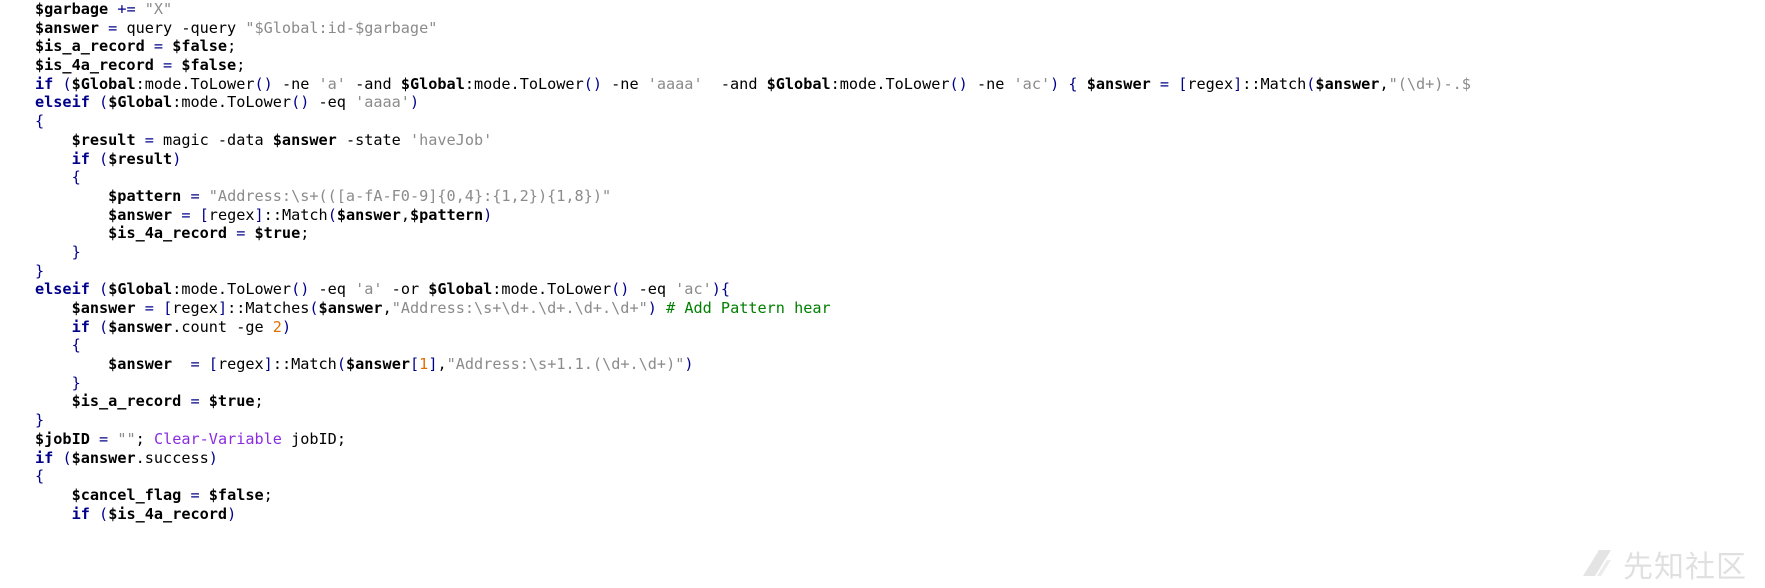 This screenshot has height=588, width=1765. Describe the element at coordinates (373, 83) in the screenshot. I see `code-token: -and` at that location.